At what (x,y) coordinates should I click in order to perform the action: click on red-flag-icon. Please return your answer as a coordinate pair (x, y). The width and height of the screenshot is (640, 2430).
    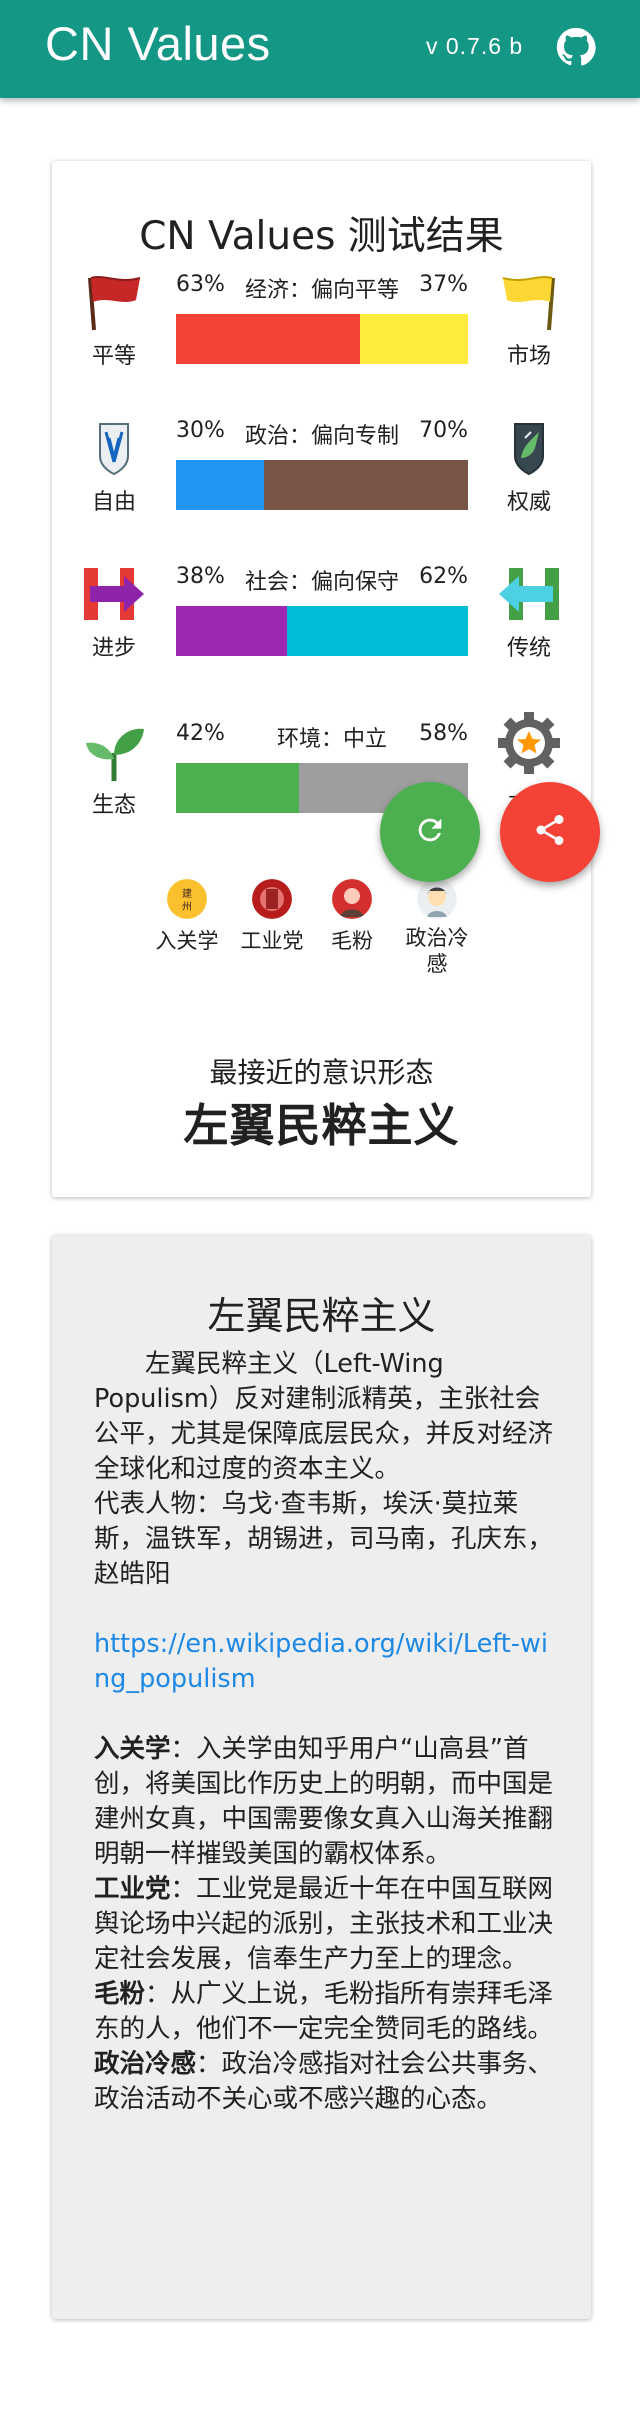
    Looking at the image, I should click on (114, 302).